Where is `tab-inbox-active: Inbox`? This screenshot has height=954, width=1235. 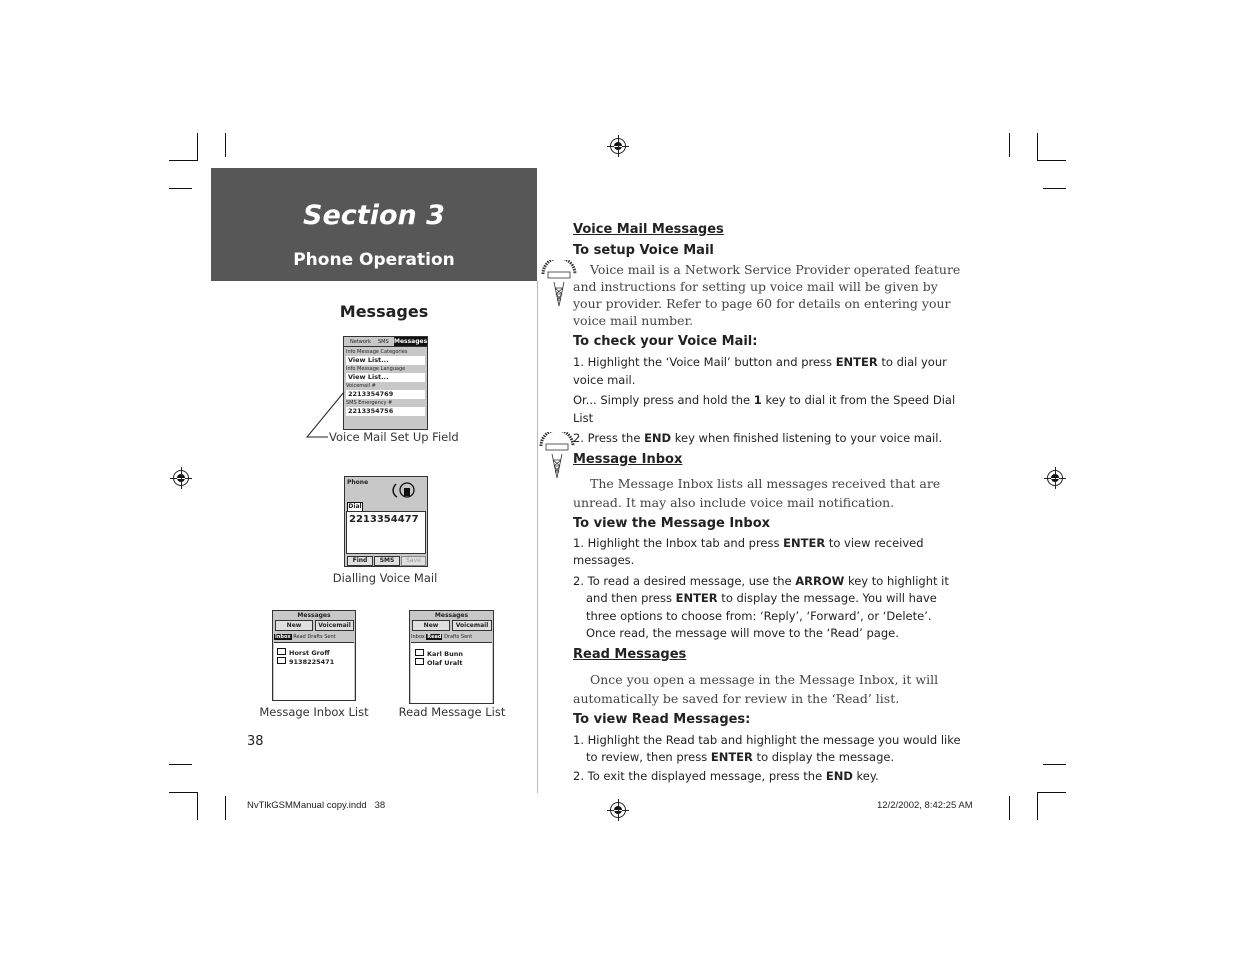 tab-inbox-active: Inbox is located at coordinates (283, 637).